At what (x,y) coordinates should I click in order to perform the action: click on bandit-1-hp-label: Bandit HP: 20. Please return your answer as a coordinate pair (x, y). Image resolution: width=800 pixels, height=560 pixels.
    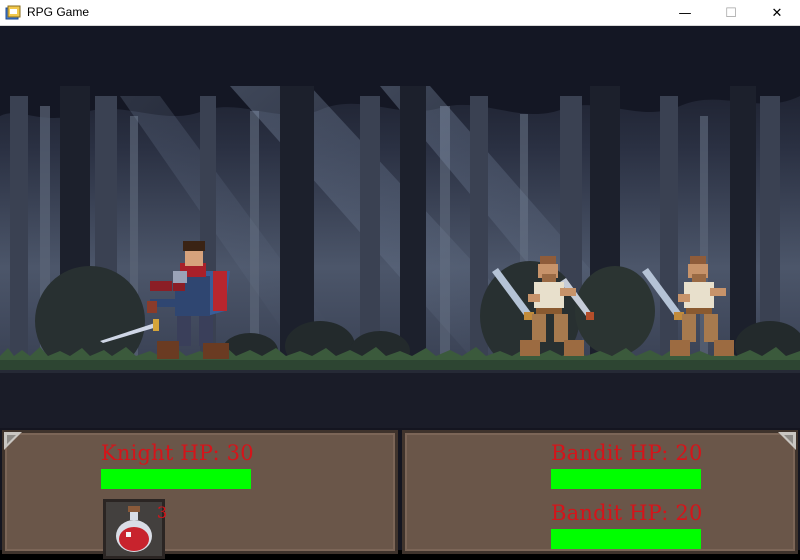
    Looking at the image, I should click on (627, 453).